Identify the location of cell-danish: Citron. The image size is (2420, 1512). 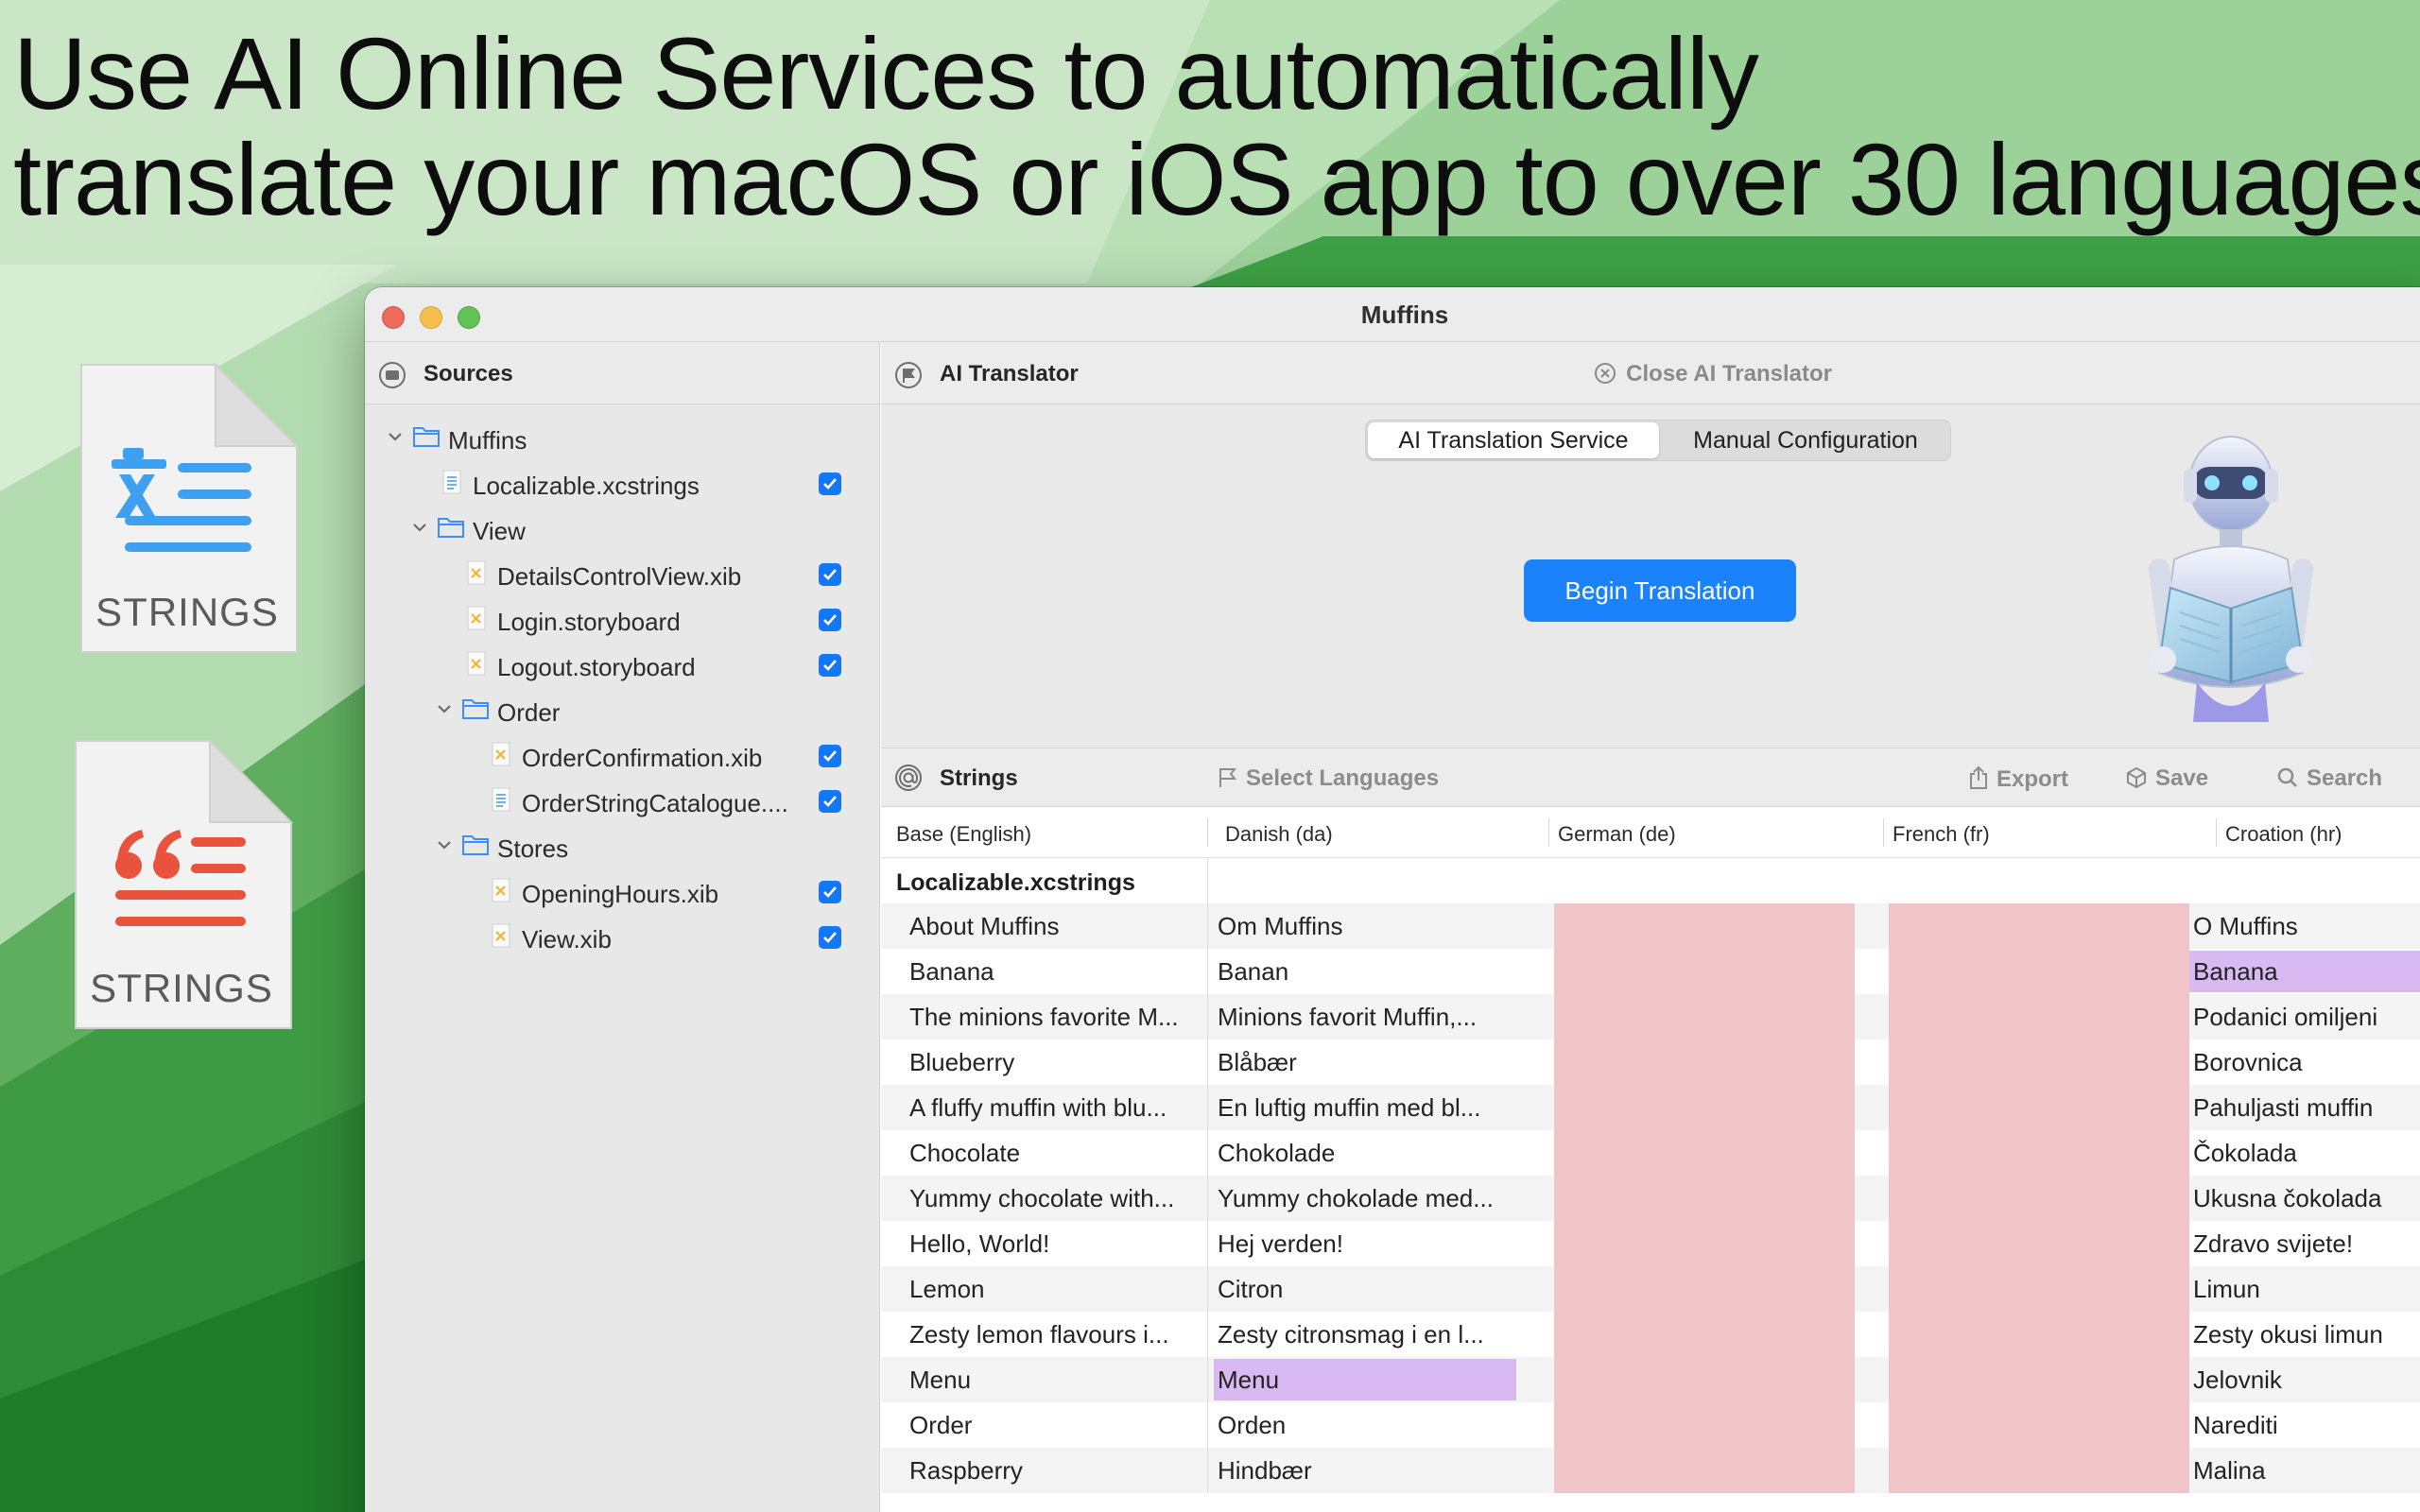
(1378, 1289).